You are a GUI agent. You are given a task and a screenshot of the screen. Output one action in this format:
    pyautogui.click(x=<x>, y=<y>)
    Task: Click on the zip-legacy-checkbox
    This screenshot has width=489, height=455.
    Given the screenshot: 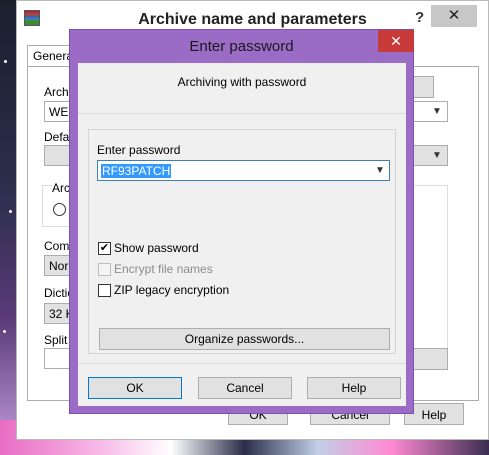 What is the action you would take?
    pyautogui.click(x=104, y=290)
    